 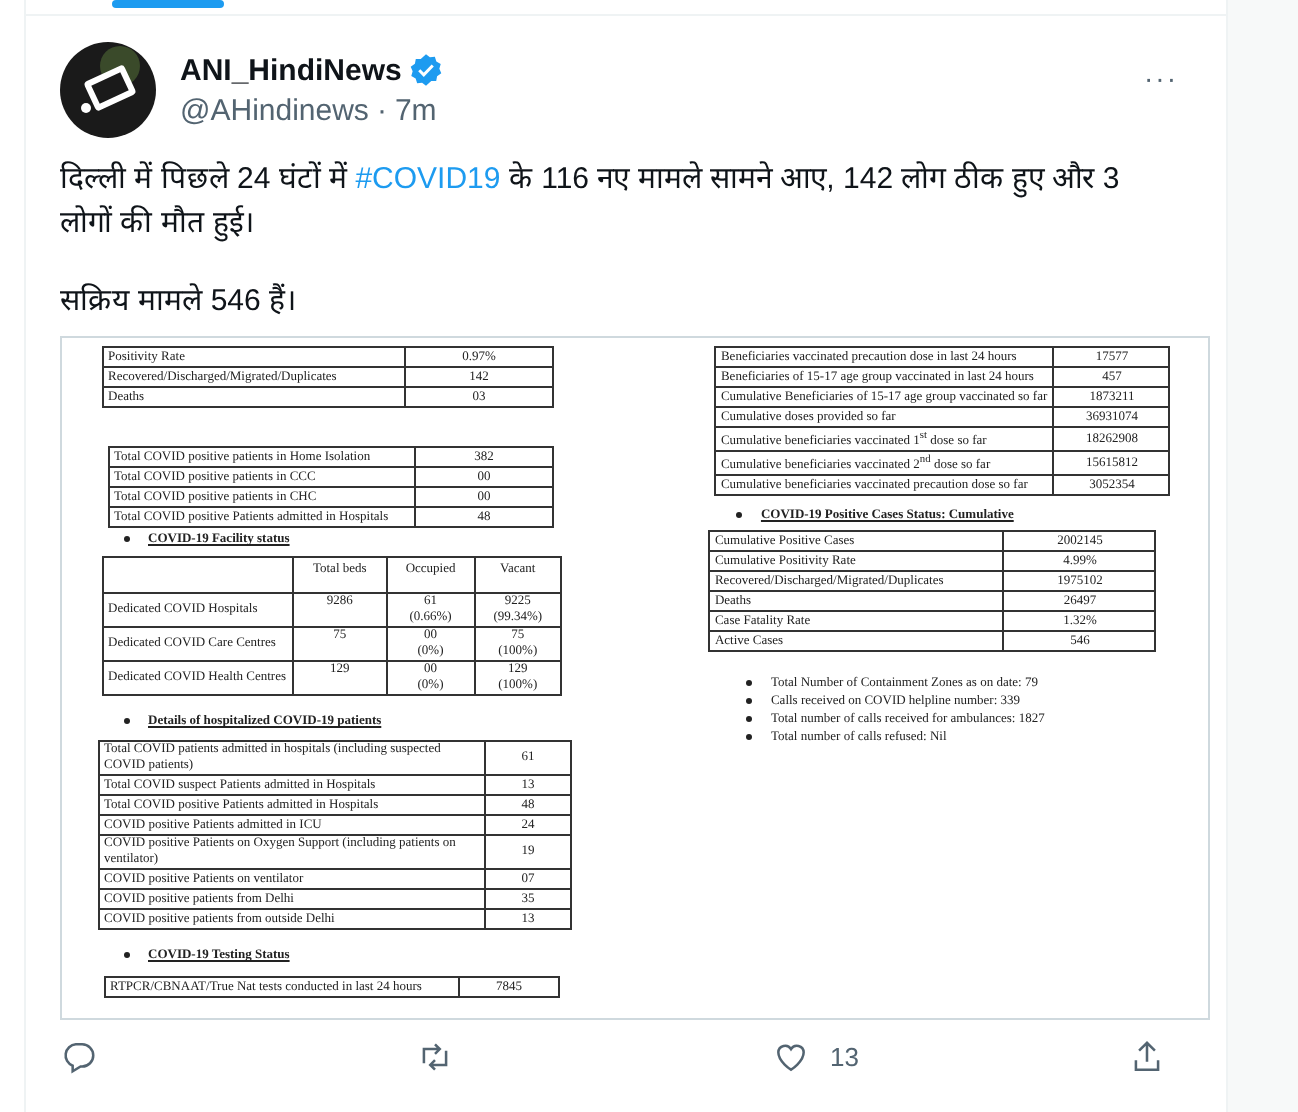 What do you see at coordinates (108, 90) in the screenshot?
I see `avatar` at bounding box center [108, 90].